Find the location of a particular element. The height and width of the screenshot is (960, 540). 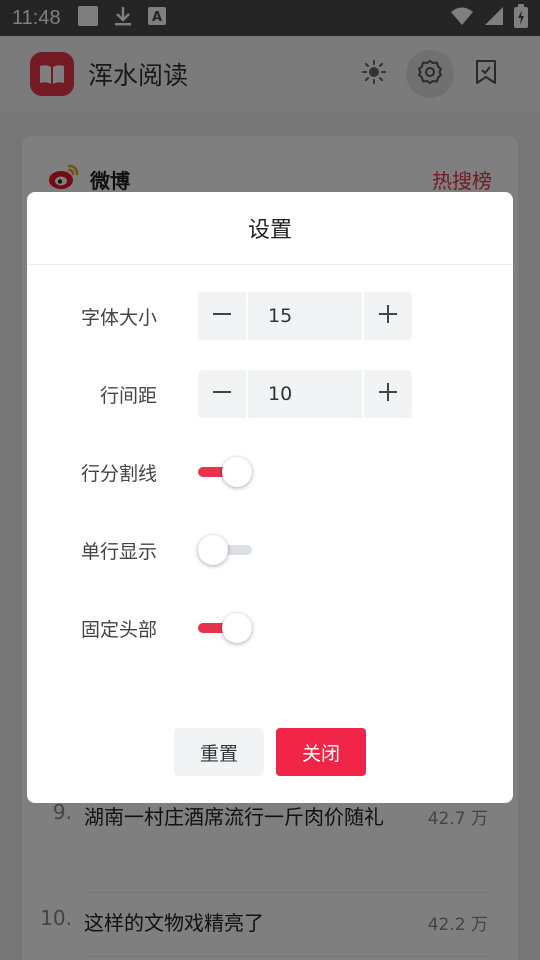

font-size-decrease-button is located at coordinates (222, 316).